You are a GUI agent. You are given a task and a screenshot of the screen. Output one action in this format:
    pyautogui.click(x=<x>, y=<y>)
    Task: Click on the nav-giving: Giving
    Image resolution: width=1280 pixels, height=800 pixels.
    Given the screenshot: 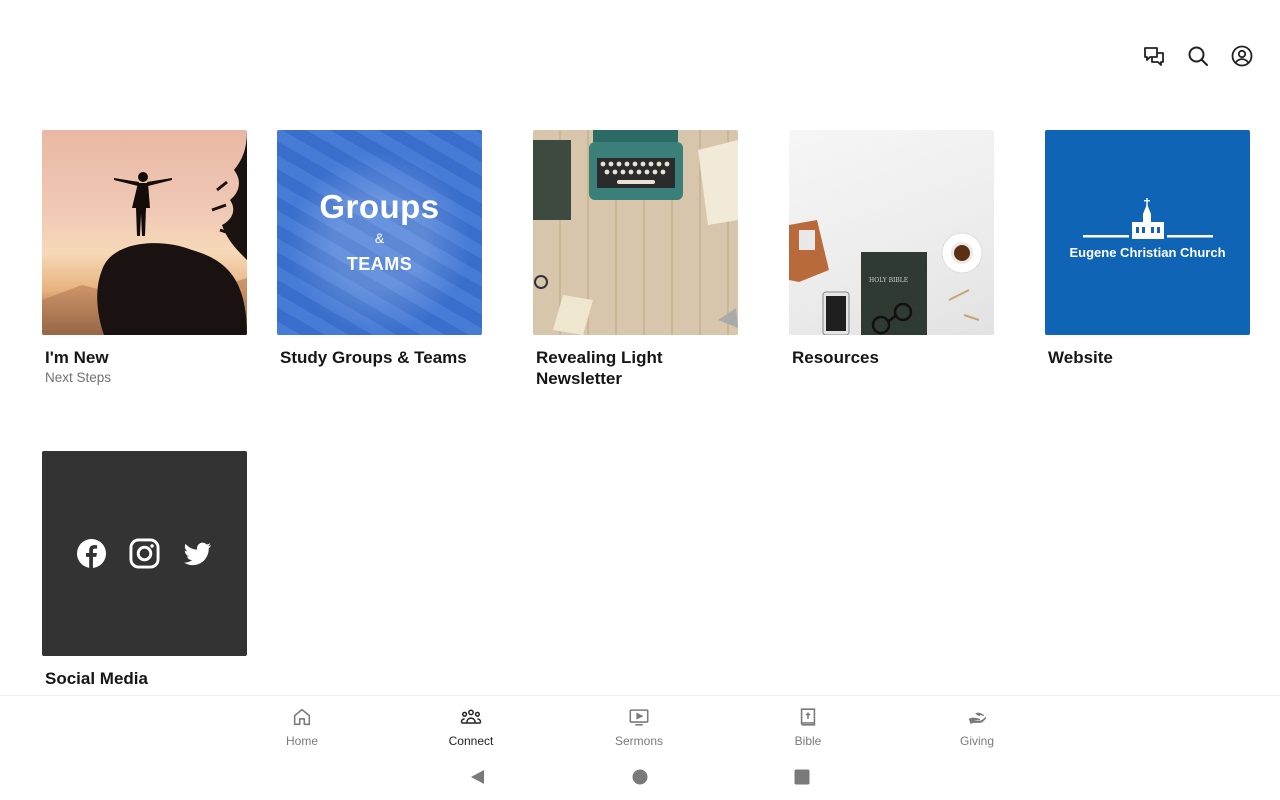 What is the action you would take?
    pyautogui.click(x=977, y=727)
    